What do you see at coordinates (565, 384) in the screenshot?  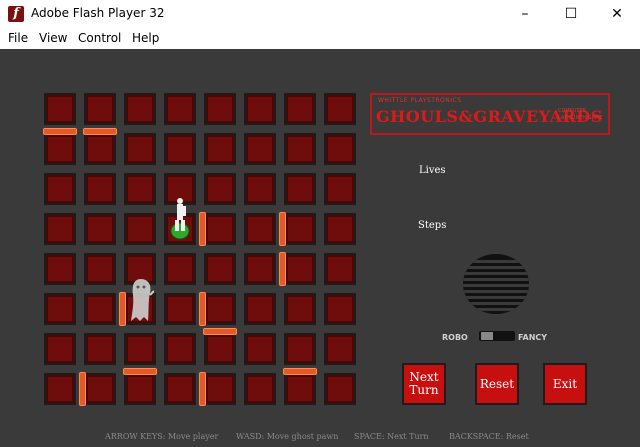 I see `exit-button: Exit` at bounding box center [565, 384].